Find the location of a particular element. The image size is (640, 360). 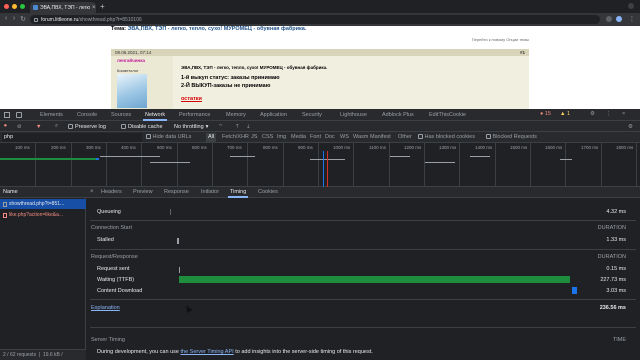

device-toolbar-icon is located at coordinates (19, 115).